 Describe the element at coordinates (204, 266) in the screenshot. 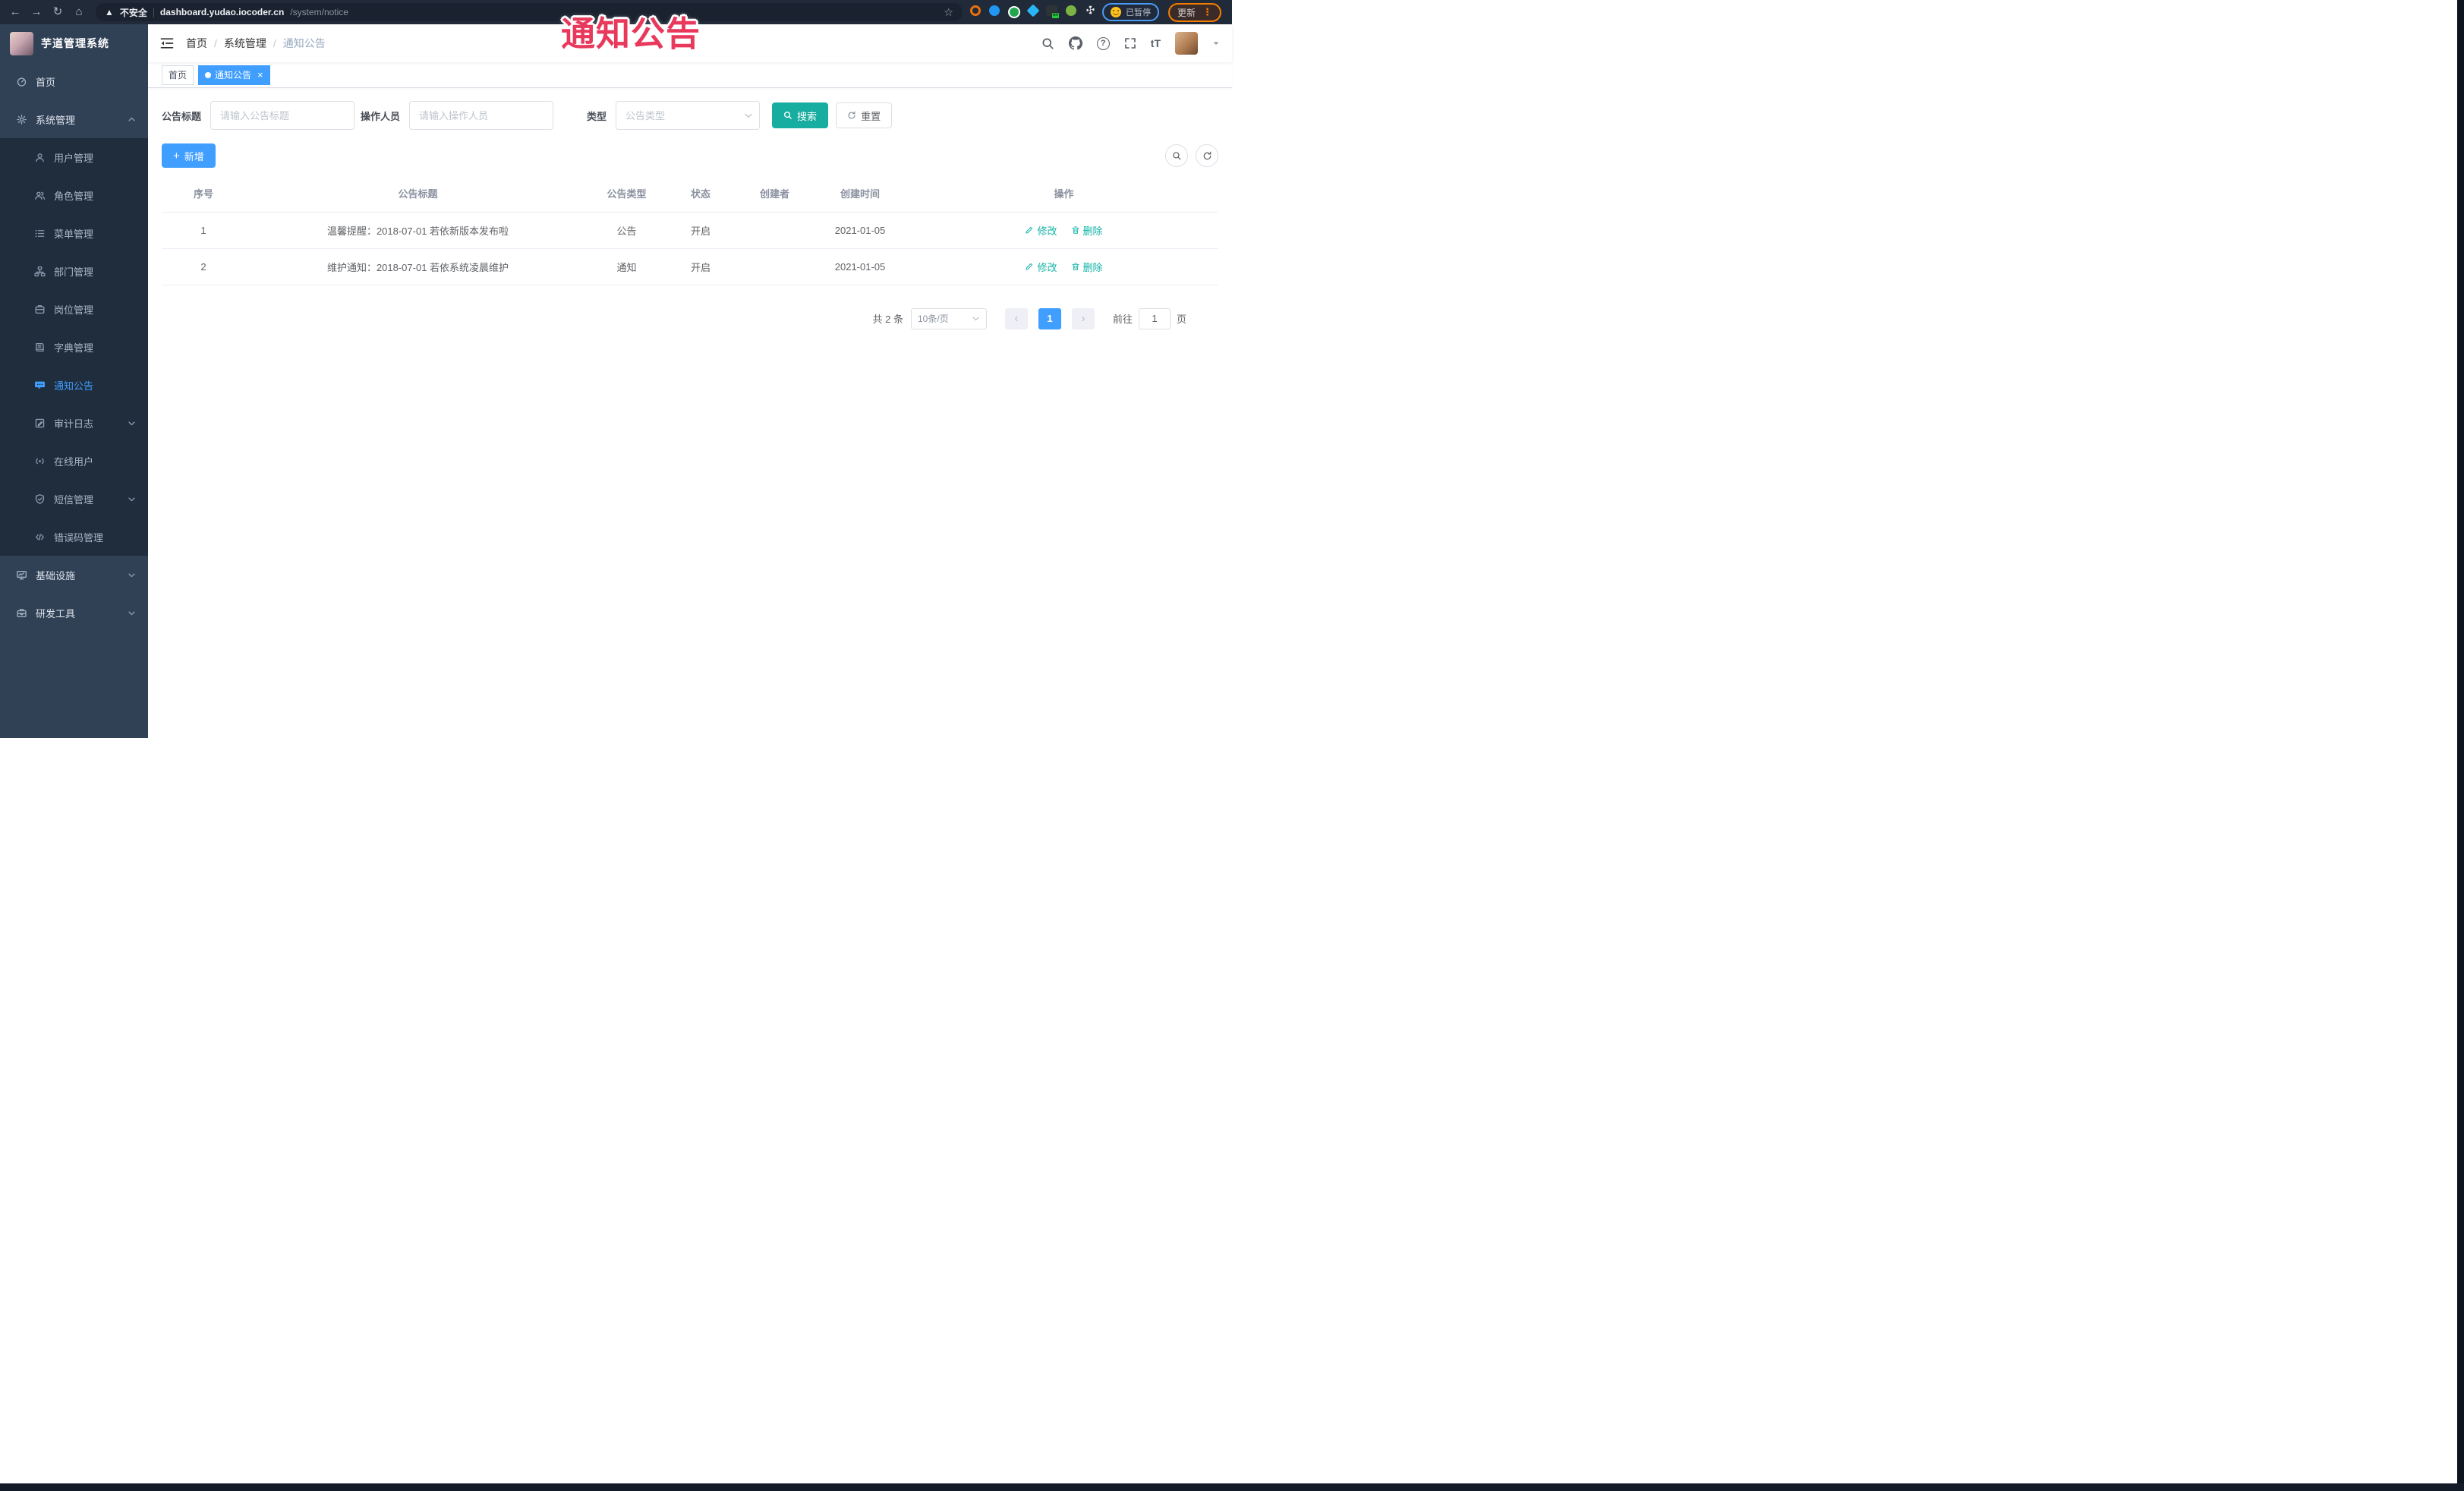

I see `cell-index: 2` at that location.